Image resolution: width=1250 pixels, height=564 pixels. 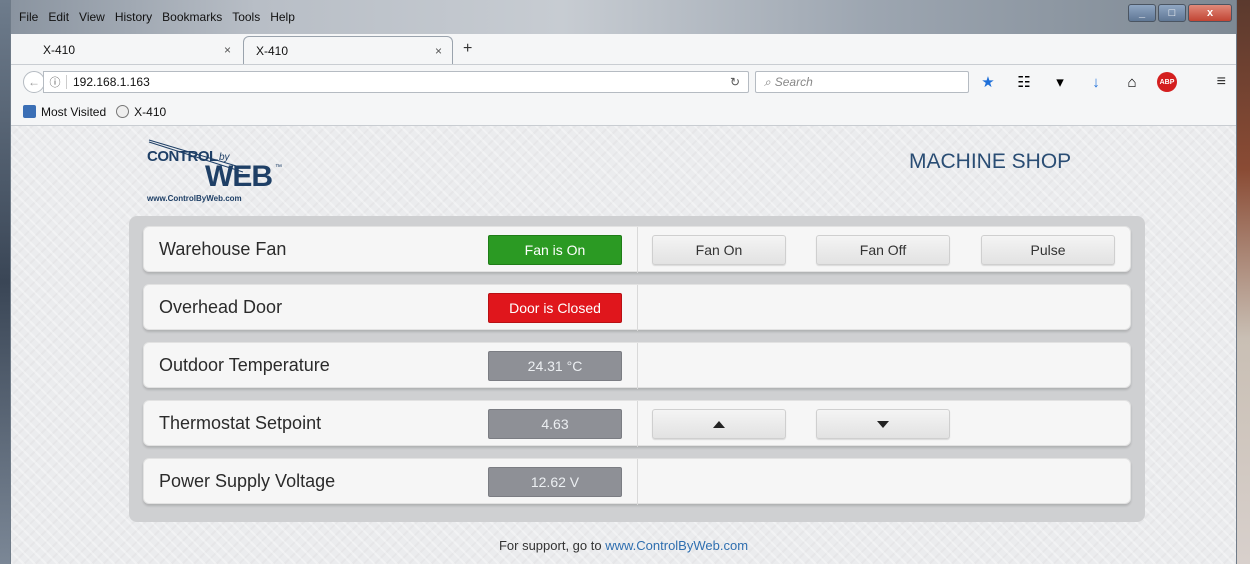 I want to click on search-icon: ⌕, so click(x=767, y=81).